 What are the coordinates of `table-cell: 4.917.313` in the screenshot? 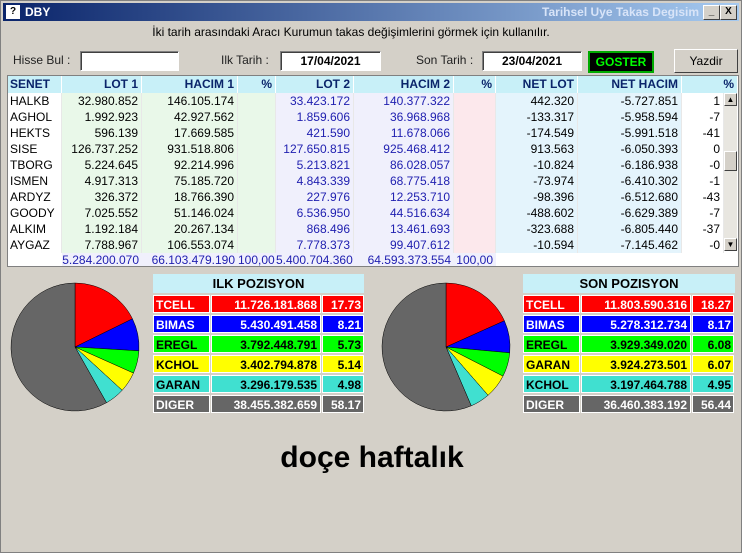 It's located at (102, 181).